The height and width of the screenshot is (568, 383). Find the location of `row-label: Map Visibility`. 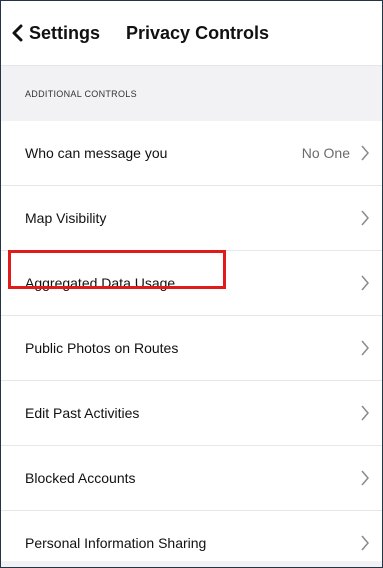

row-label: Map Visibility is located at coordinates (66, 218).